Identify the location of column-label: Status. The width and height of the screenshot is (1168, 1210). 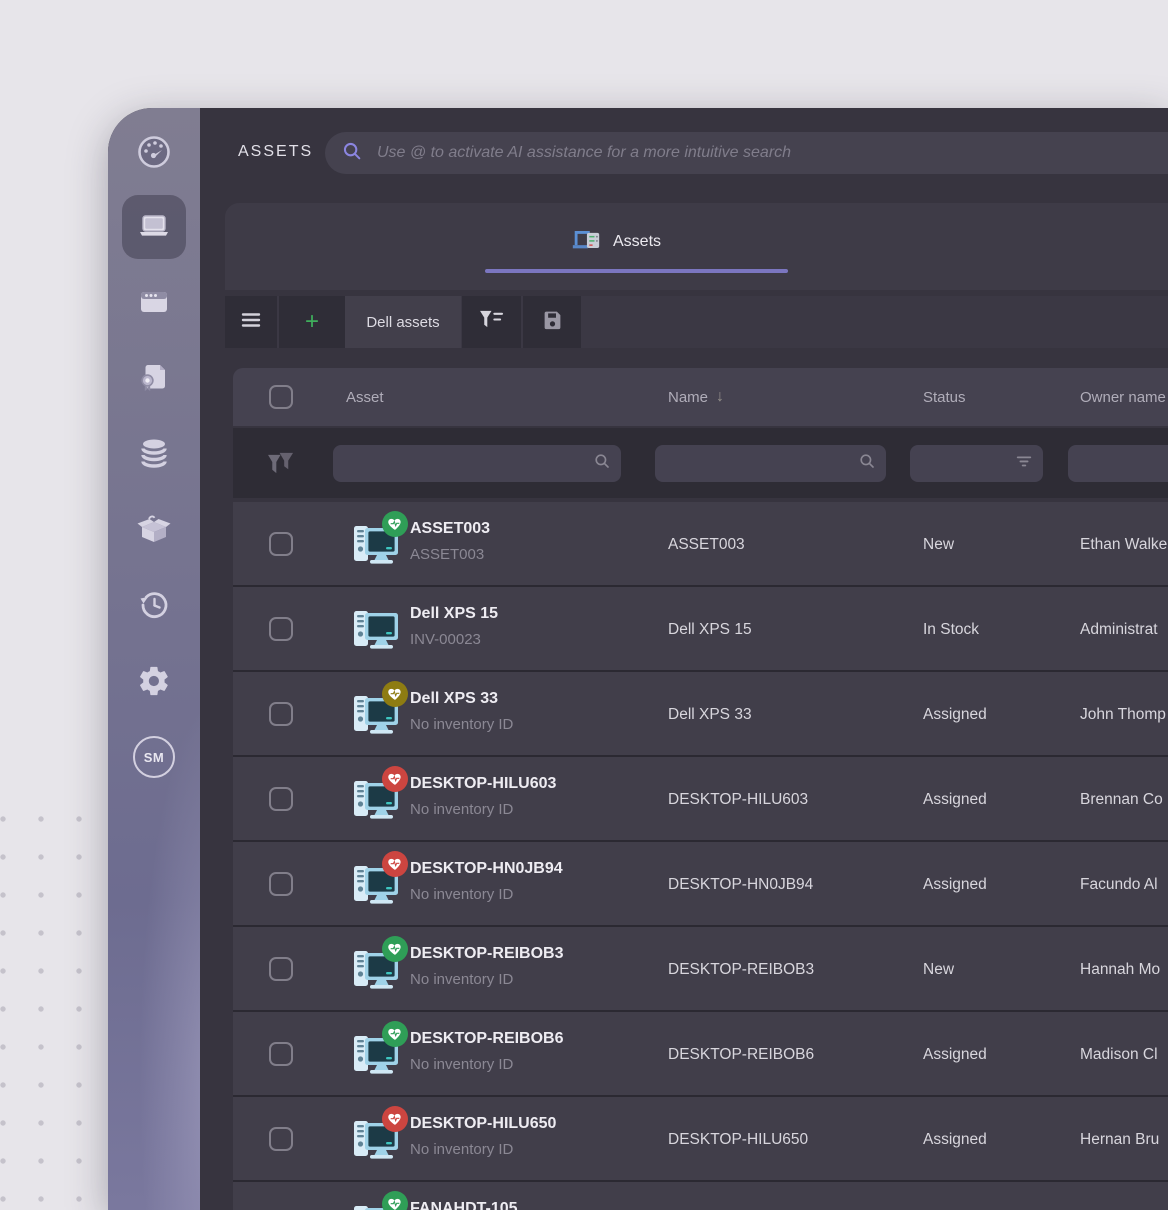
(944, 397).